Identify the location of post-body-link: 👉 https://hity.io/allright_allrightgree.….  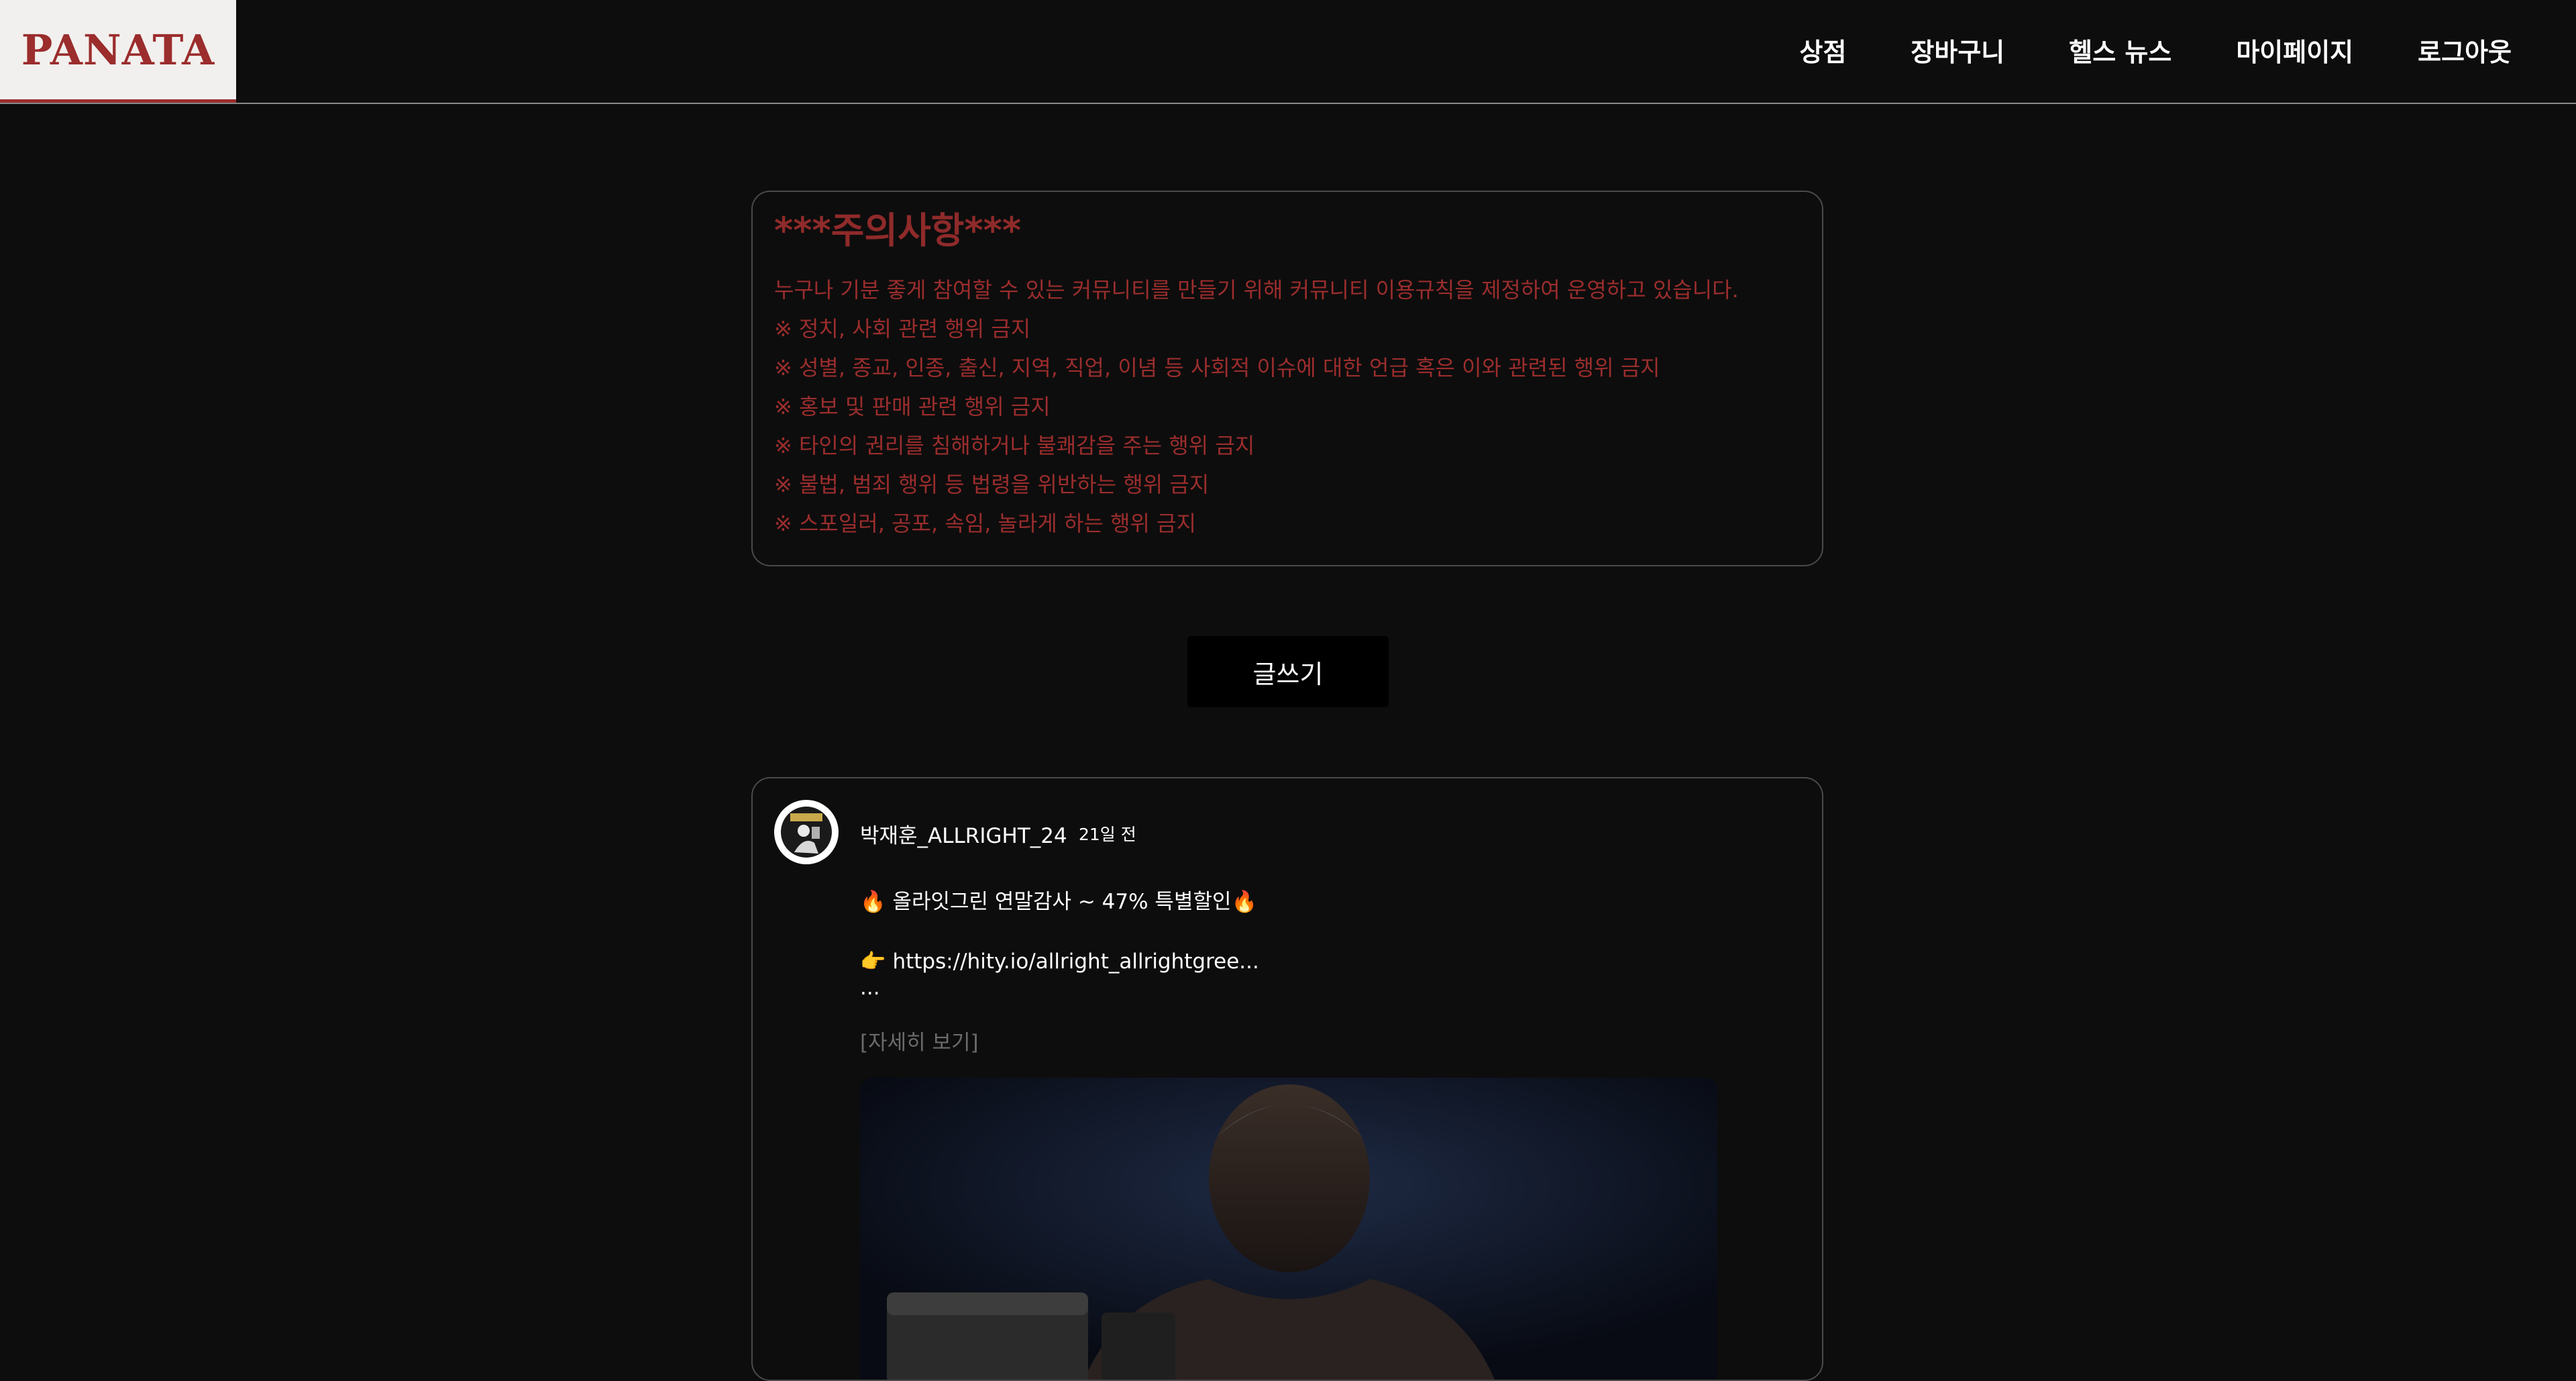
(1059, 962).